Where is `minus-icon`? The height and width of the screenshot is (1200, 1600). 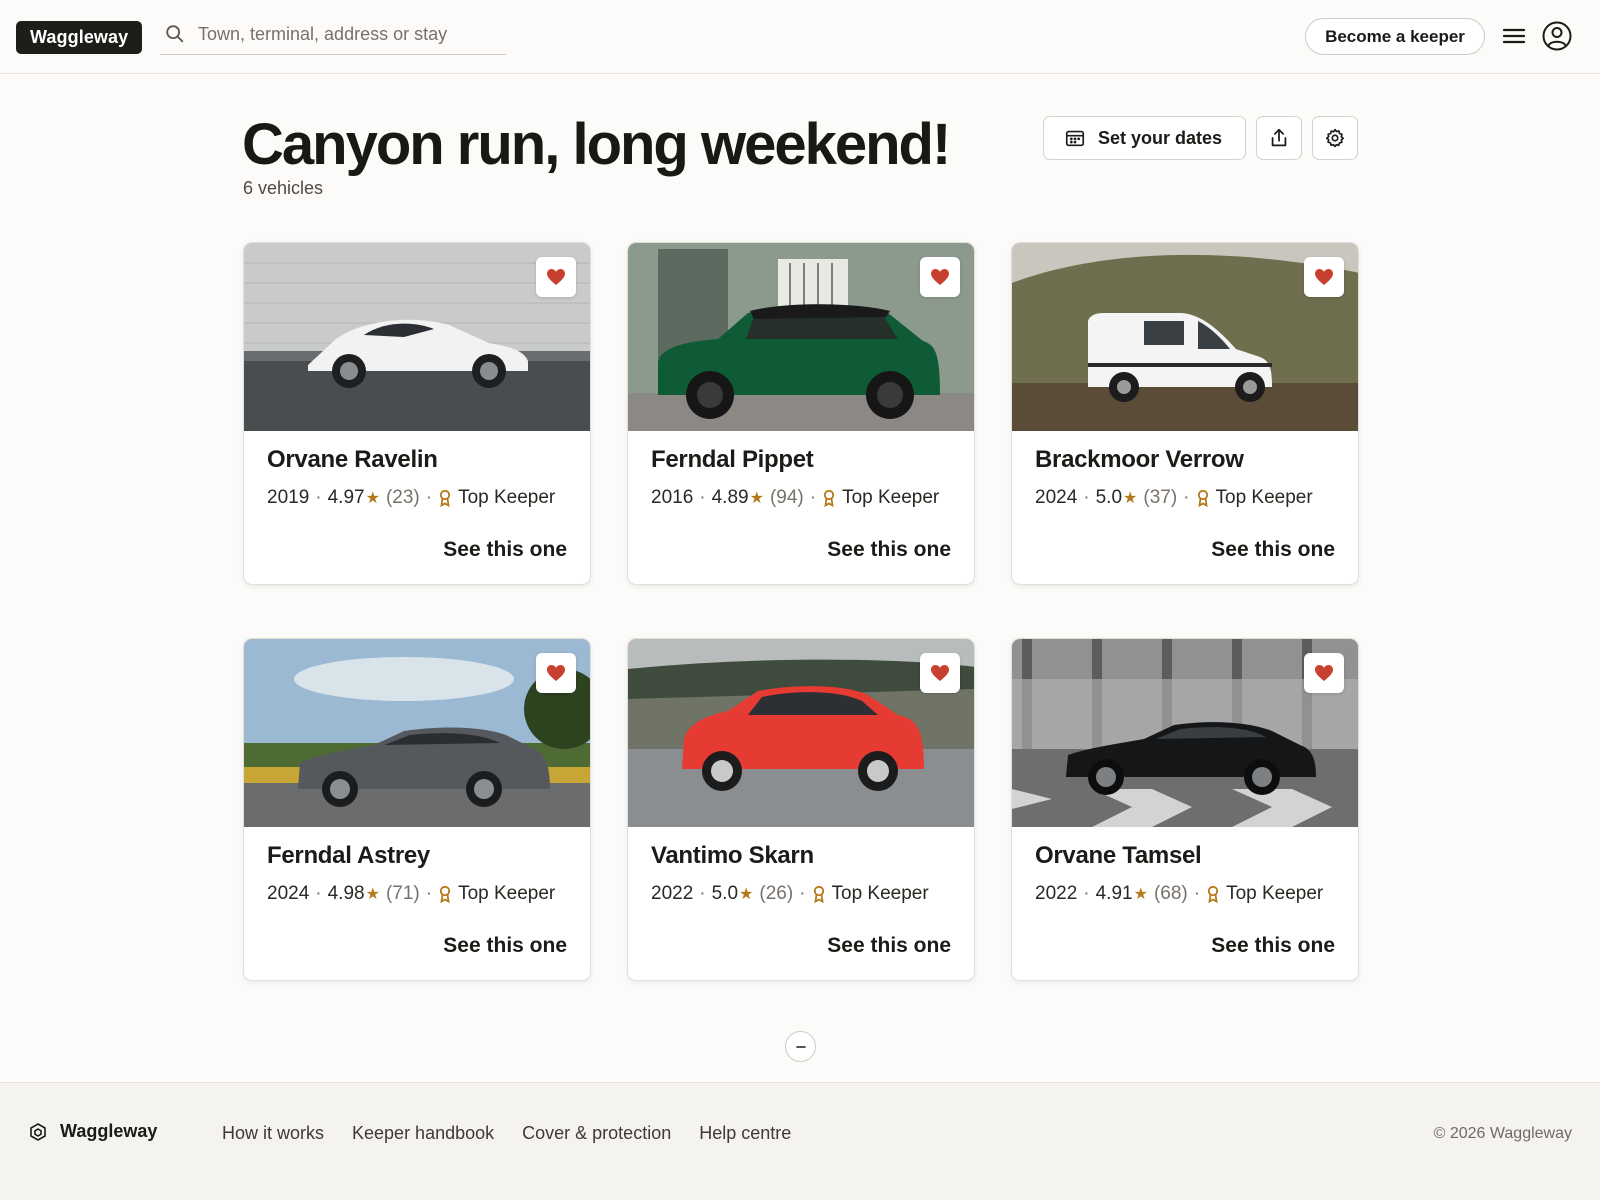
minus-icon is located at coordinates (800, 1046).